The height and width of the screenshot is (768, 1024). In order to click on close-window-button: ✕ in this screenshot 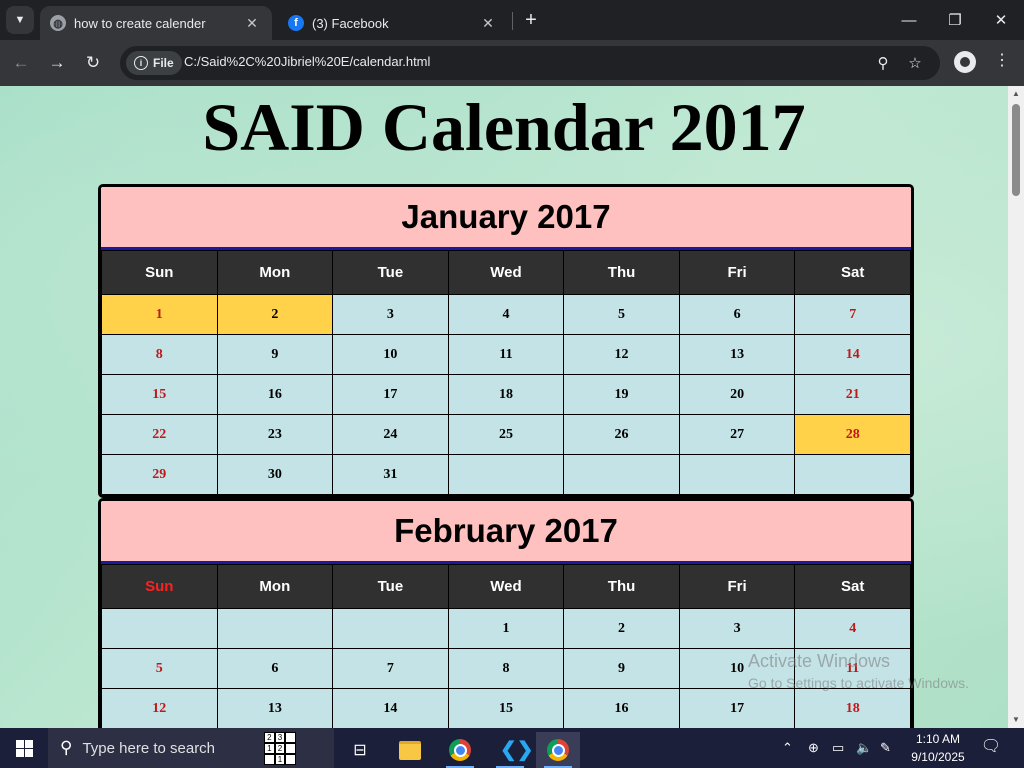, I will do `click(1001, 20)`.